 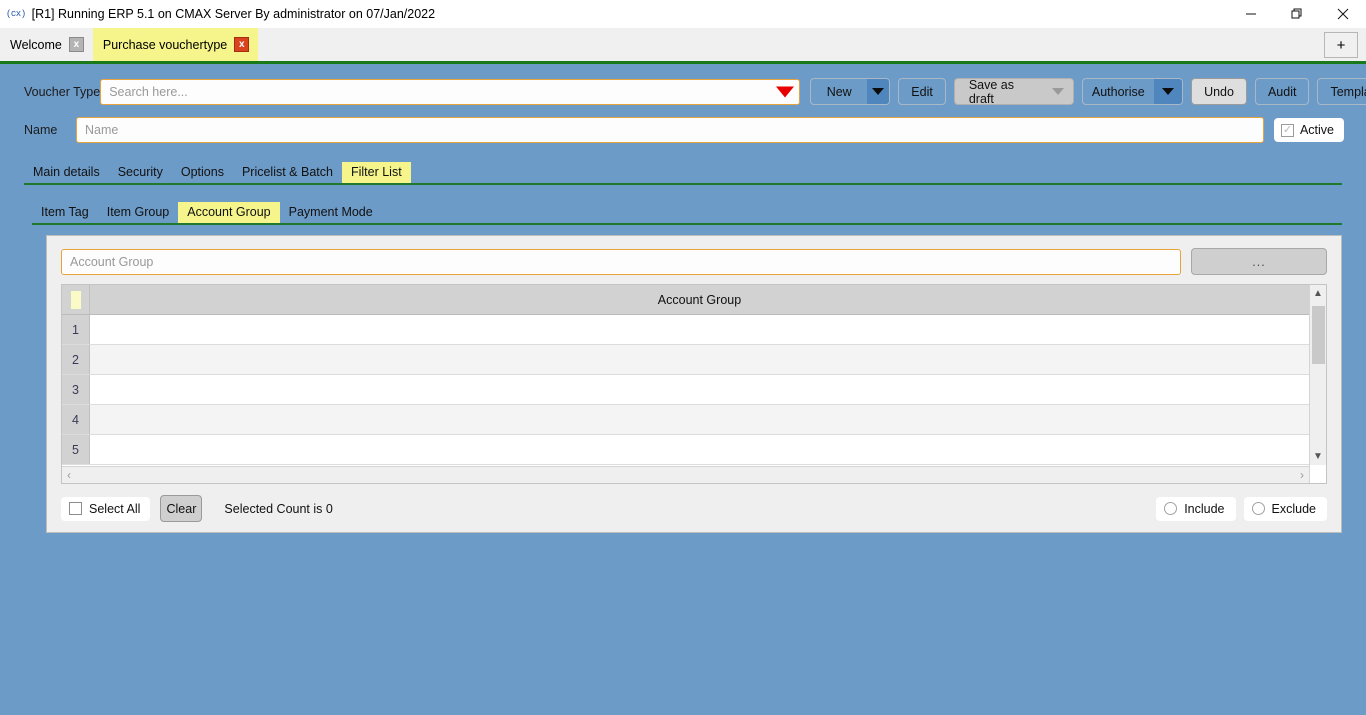 I want to click on grid-corner-marker-icon, so click(x=75, y=299).